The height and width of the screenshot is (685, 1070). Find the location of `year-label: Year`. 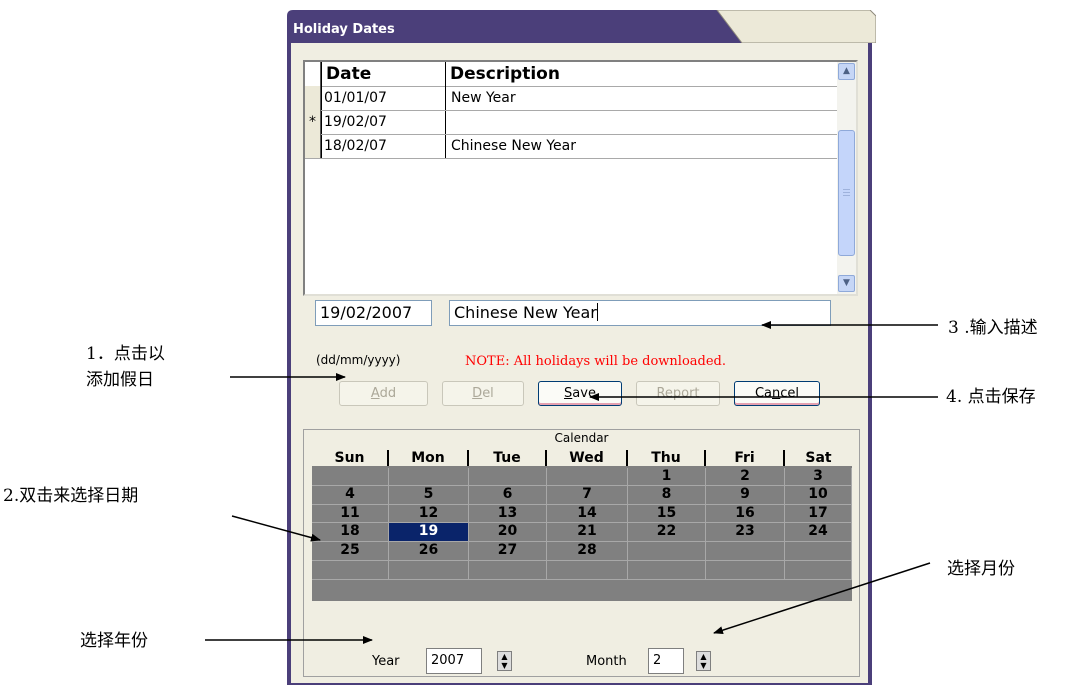

year-label: Year is located at coordinates (386, 661).